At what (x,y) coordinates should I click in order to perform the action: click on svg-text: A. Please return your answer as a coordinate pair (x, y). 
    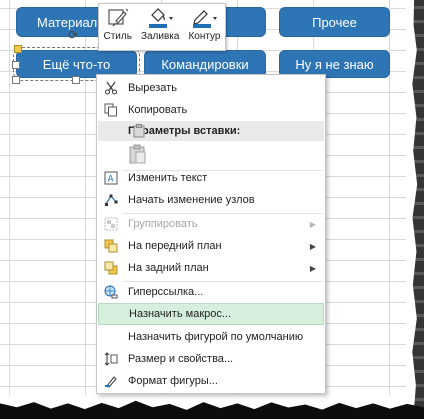
    Looking at the image, I should click on (111, 180).